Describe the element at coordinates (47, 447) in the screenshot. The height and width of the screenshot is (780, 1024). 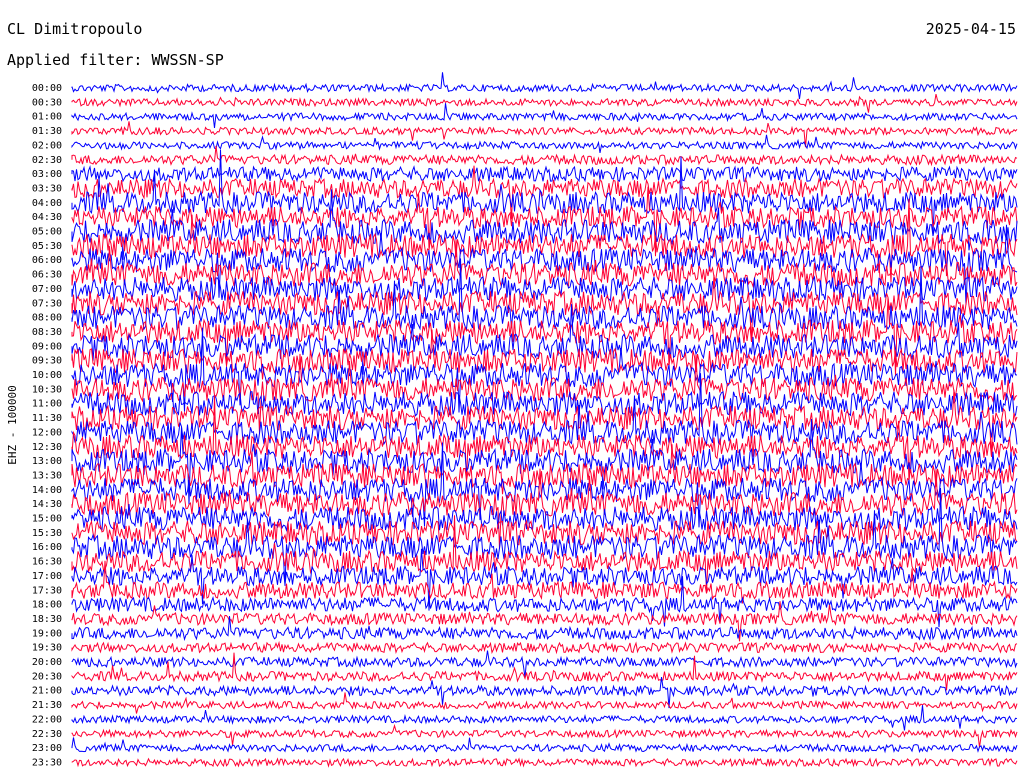
I see `row-time-label: 12:30` at that location.